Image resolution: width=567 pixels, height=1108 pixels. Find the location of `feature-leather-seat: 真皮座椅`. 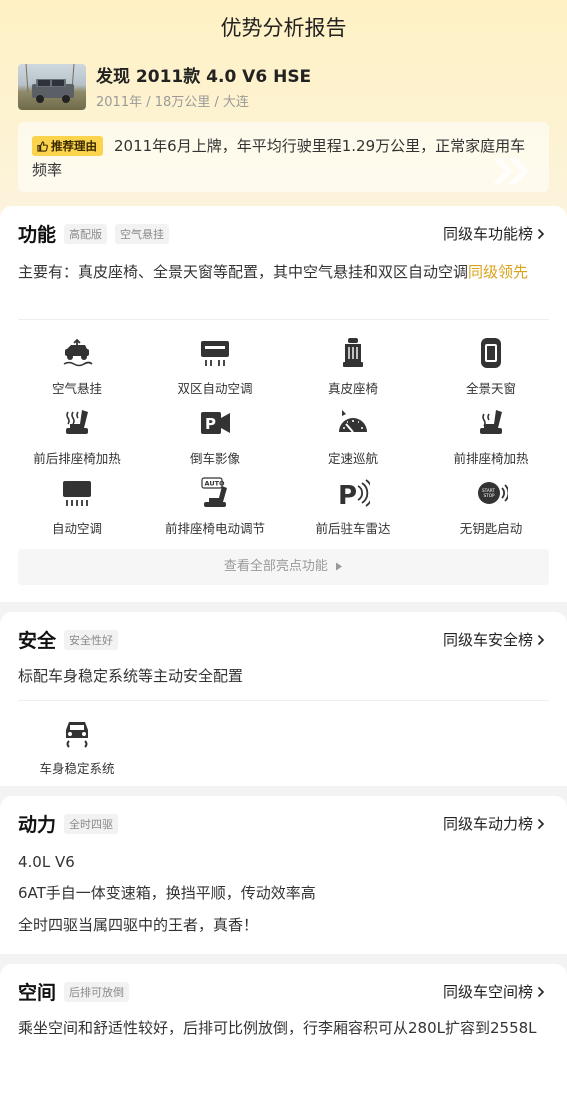

feature-leather-seat: 真皮座椅 is located at coordinates (353, 366).